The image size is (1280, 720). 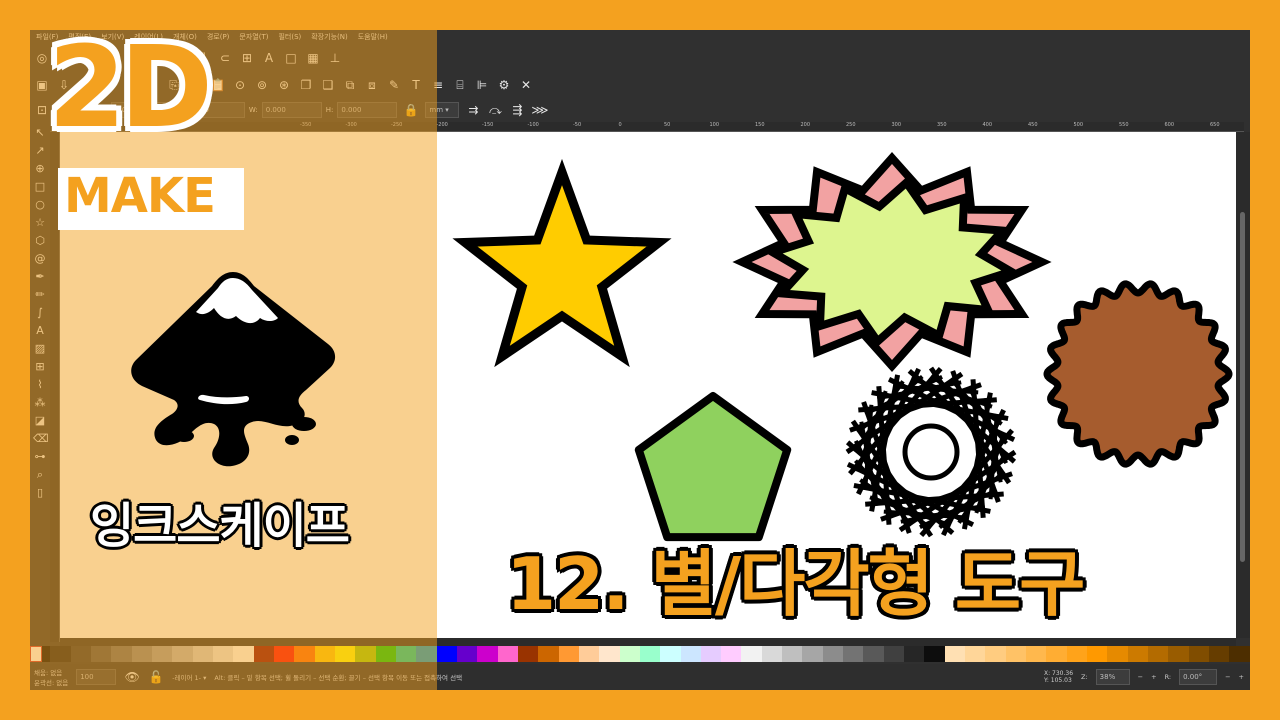 What do you see at coordinates (517, 110) in the screenshot?
I see `move-gradient-icon: ⇶` at bounding box center [517, 110].